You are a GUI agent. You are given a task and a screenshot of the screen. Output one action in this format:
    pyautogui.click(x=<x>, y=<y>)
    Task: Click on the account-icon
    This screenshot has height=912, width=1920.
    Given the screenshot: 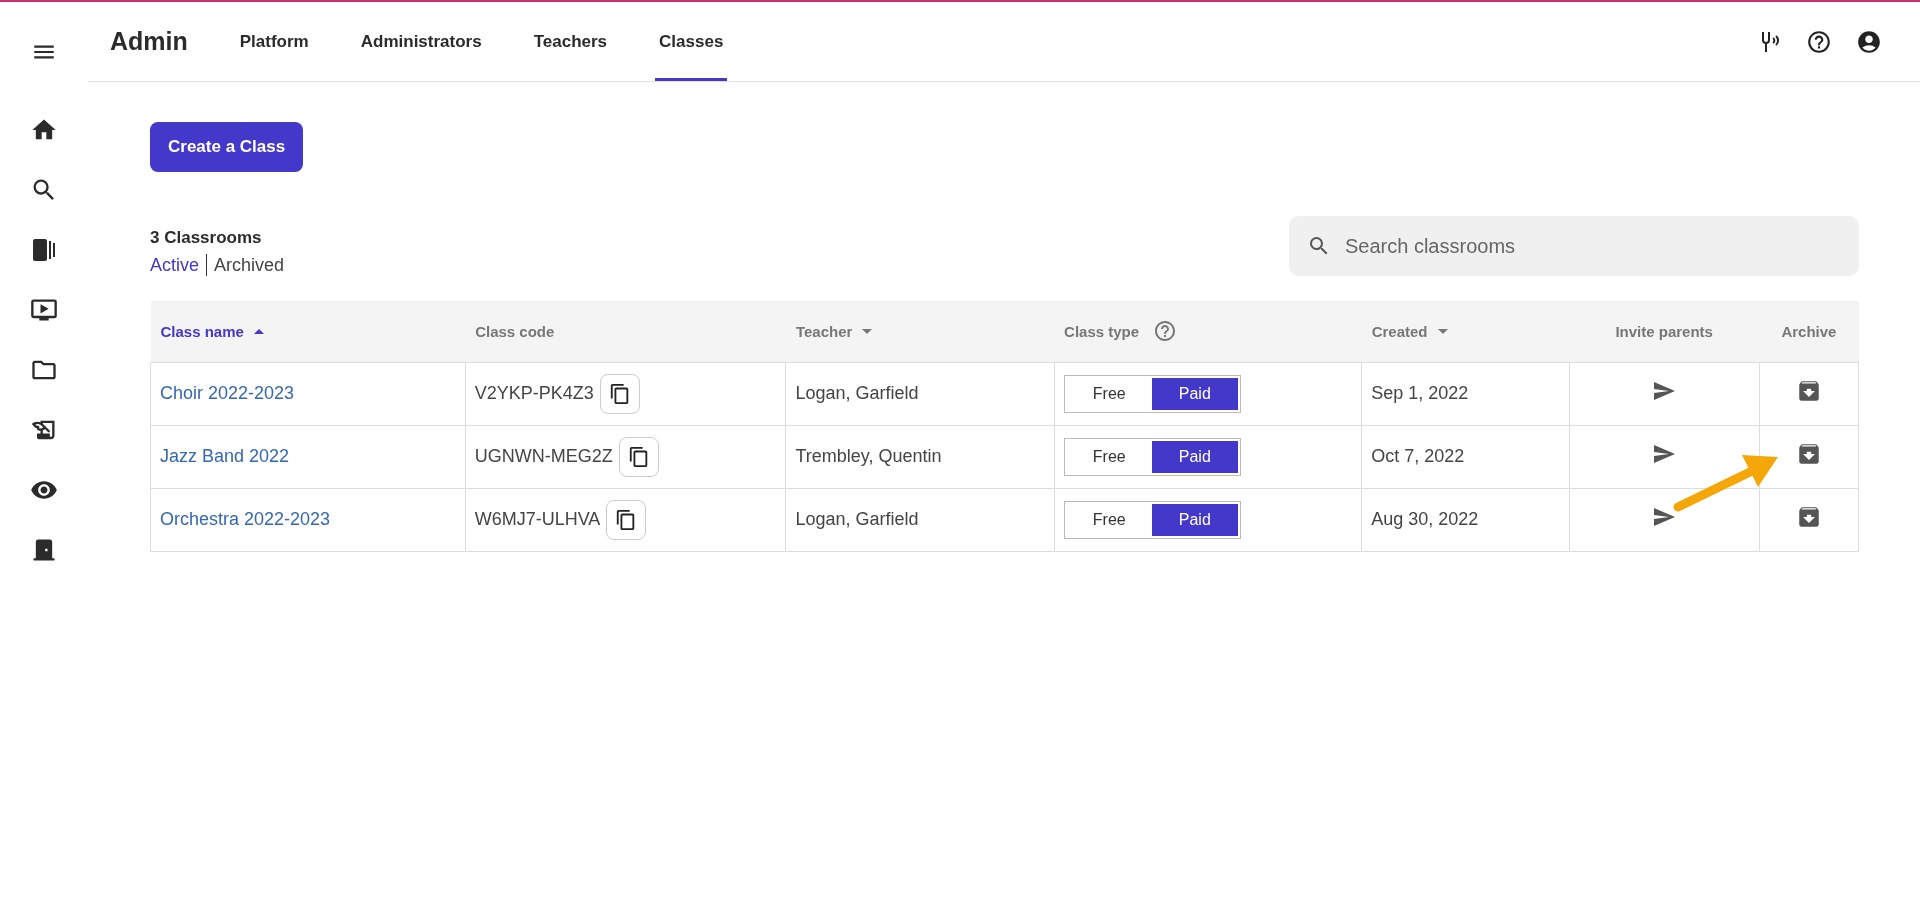 What is the action you would take?
    pyautogui.click(x=1869, y=41)
    